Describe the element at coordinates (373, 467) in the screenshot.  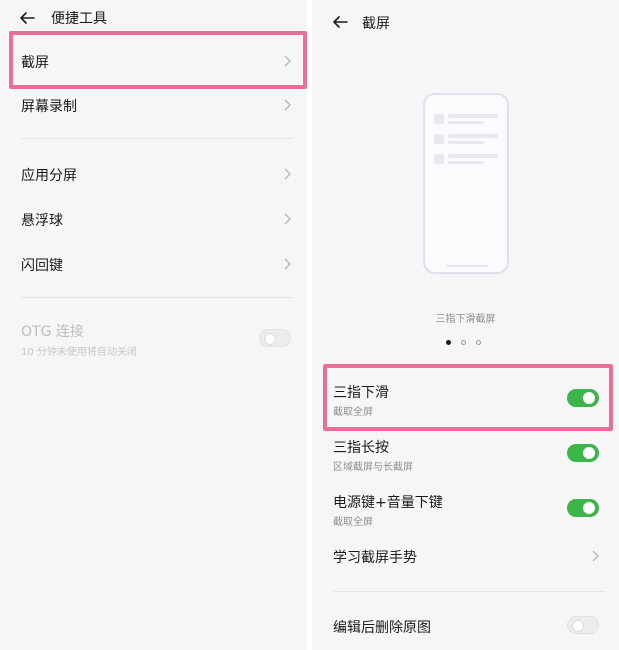
I see `switch-subtitle: 区域截屏与长截屏` at that location.